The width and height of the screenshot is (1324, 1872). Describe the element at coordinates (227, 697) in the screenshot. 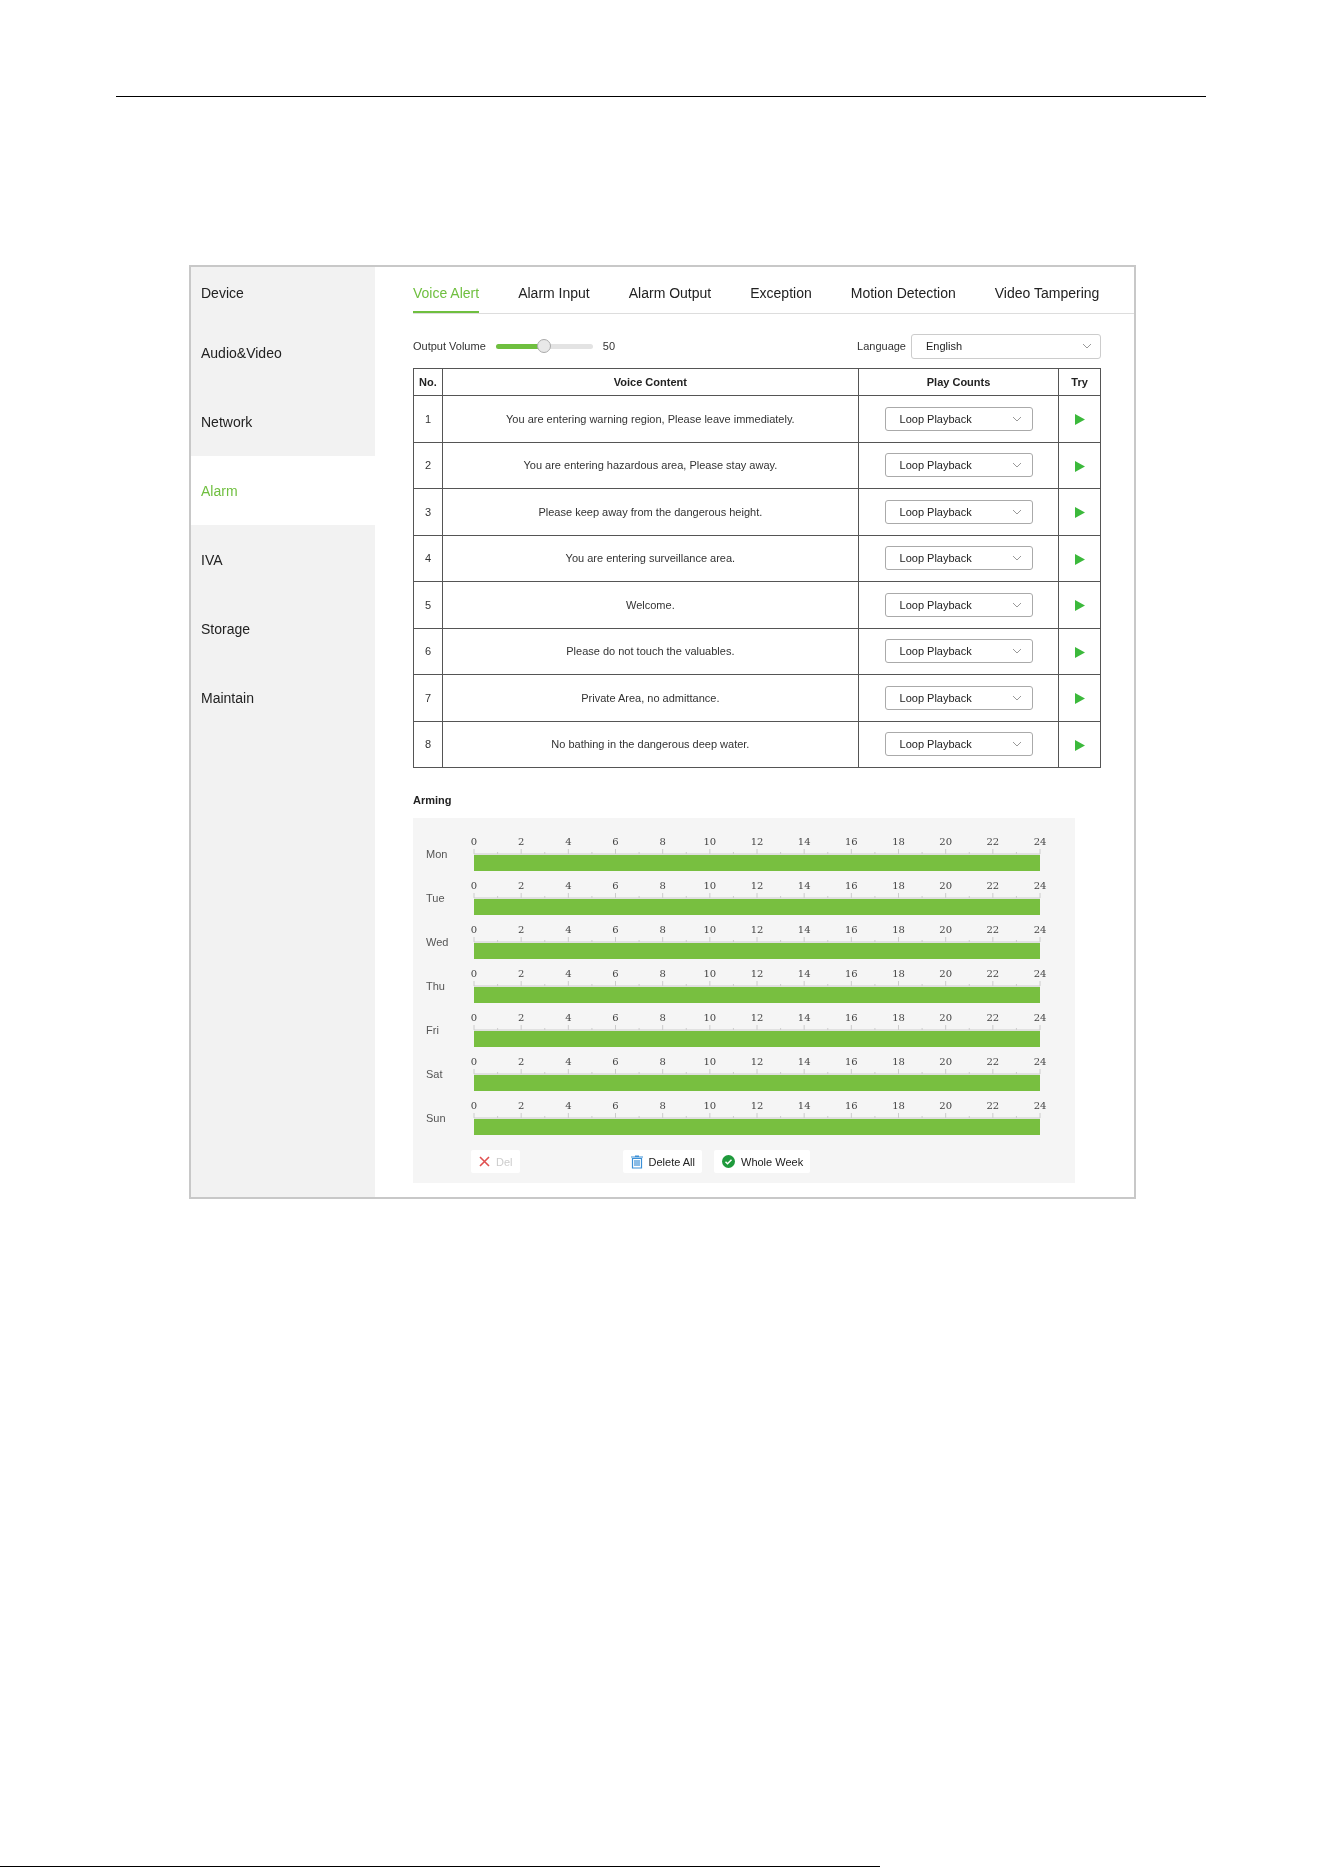

I see `sidebar-item: Maintain` at that location.